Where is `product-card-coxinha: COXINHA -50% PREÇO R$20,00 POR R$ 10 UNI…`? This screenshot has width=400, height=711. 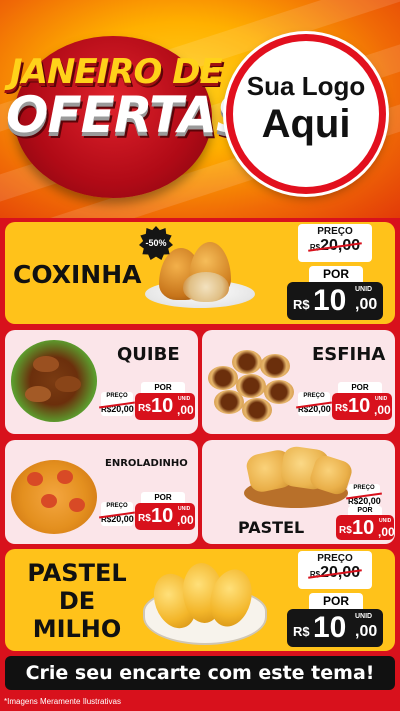
product-card-coxinha: COXINHA -50% PREÇO R$20,00 POR R$ 10 UNI… is located at coordinates (200, 273).